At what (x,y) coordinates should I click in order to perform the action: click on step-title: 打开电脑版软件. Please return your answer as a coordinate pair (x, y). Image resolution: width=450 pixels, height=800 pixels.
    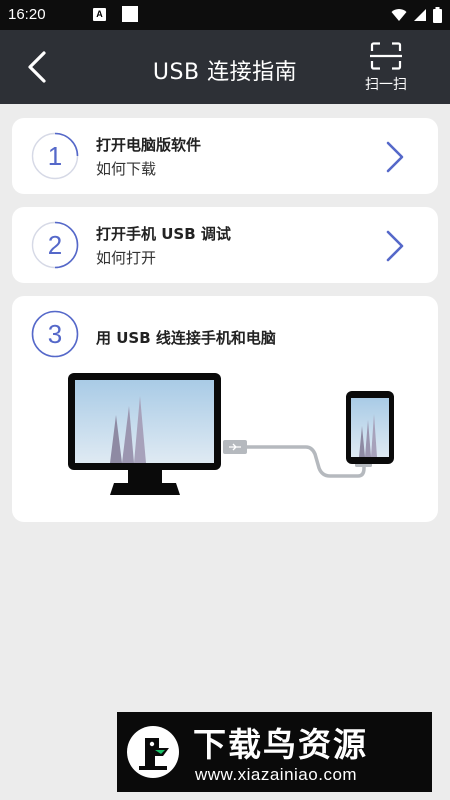
    Looking at the image, I should click on (149, 145).